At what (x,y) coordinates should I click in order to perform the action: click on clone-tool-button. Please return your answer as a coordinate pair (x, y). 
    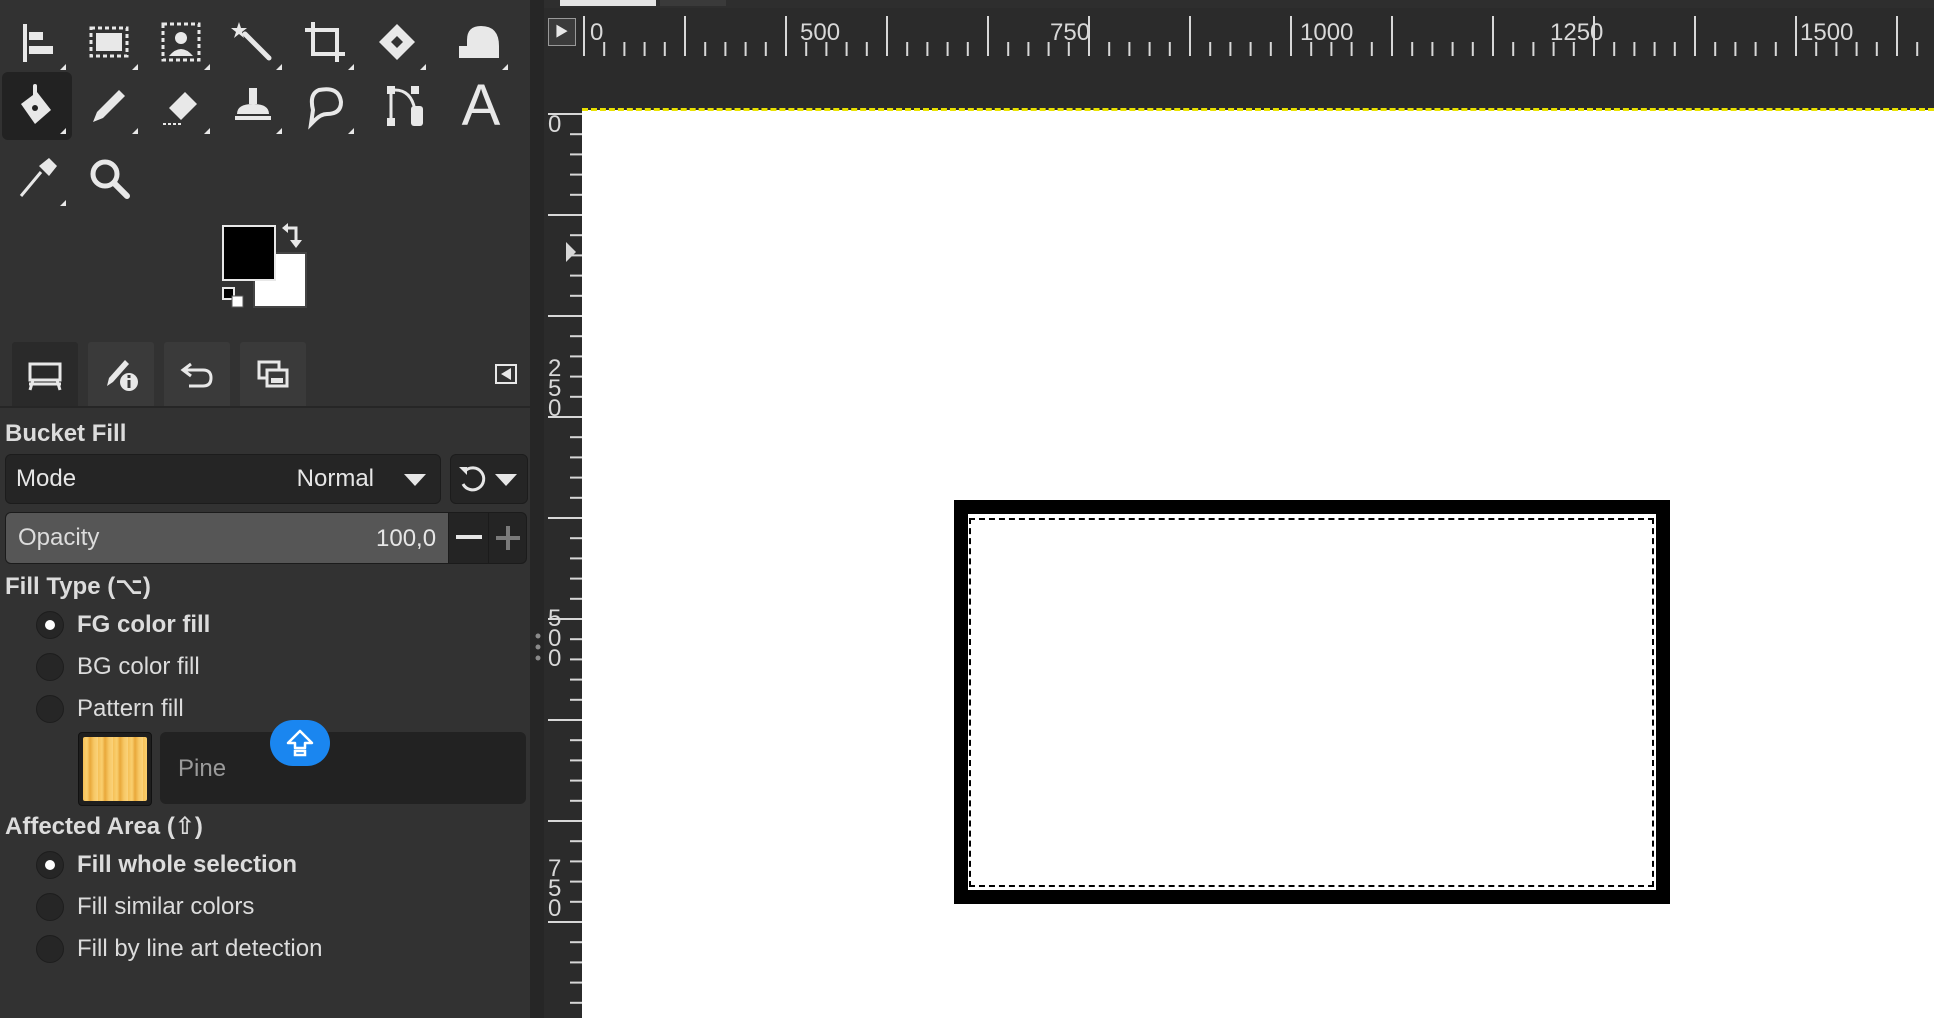
    Looking at the image, I should click on (253, 106).